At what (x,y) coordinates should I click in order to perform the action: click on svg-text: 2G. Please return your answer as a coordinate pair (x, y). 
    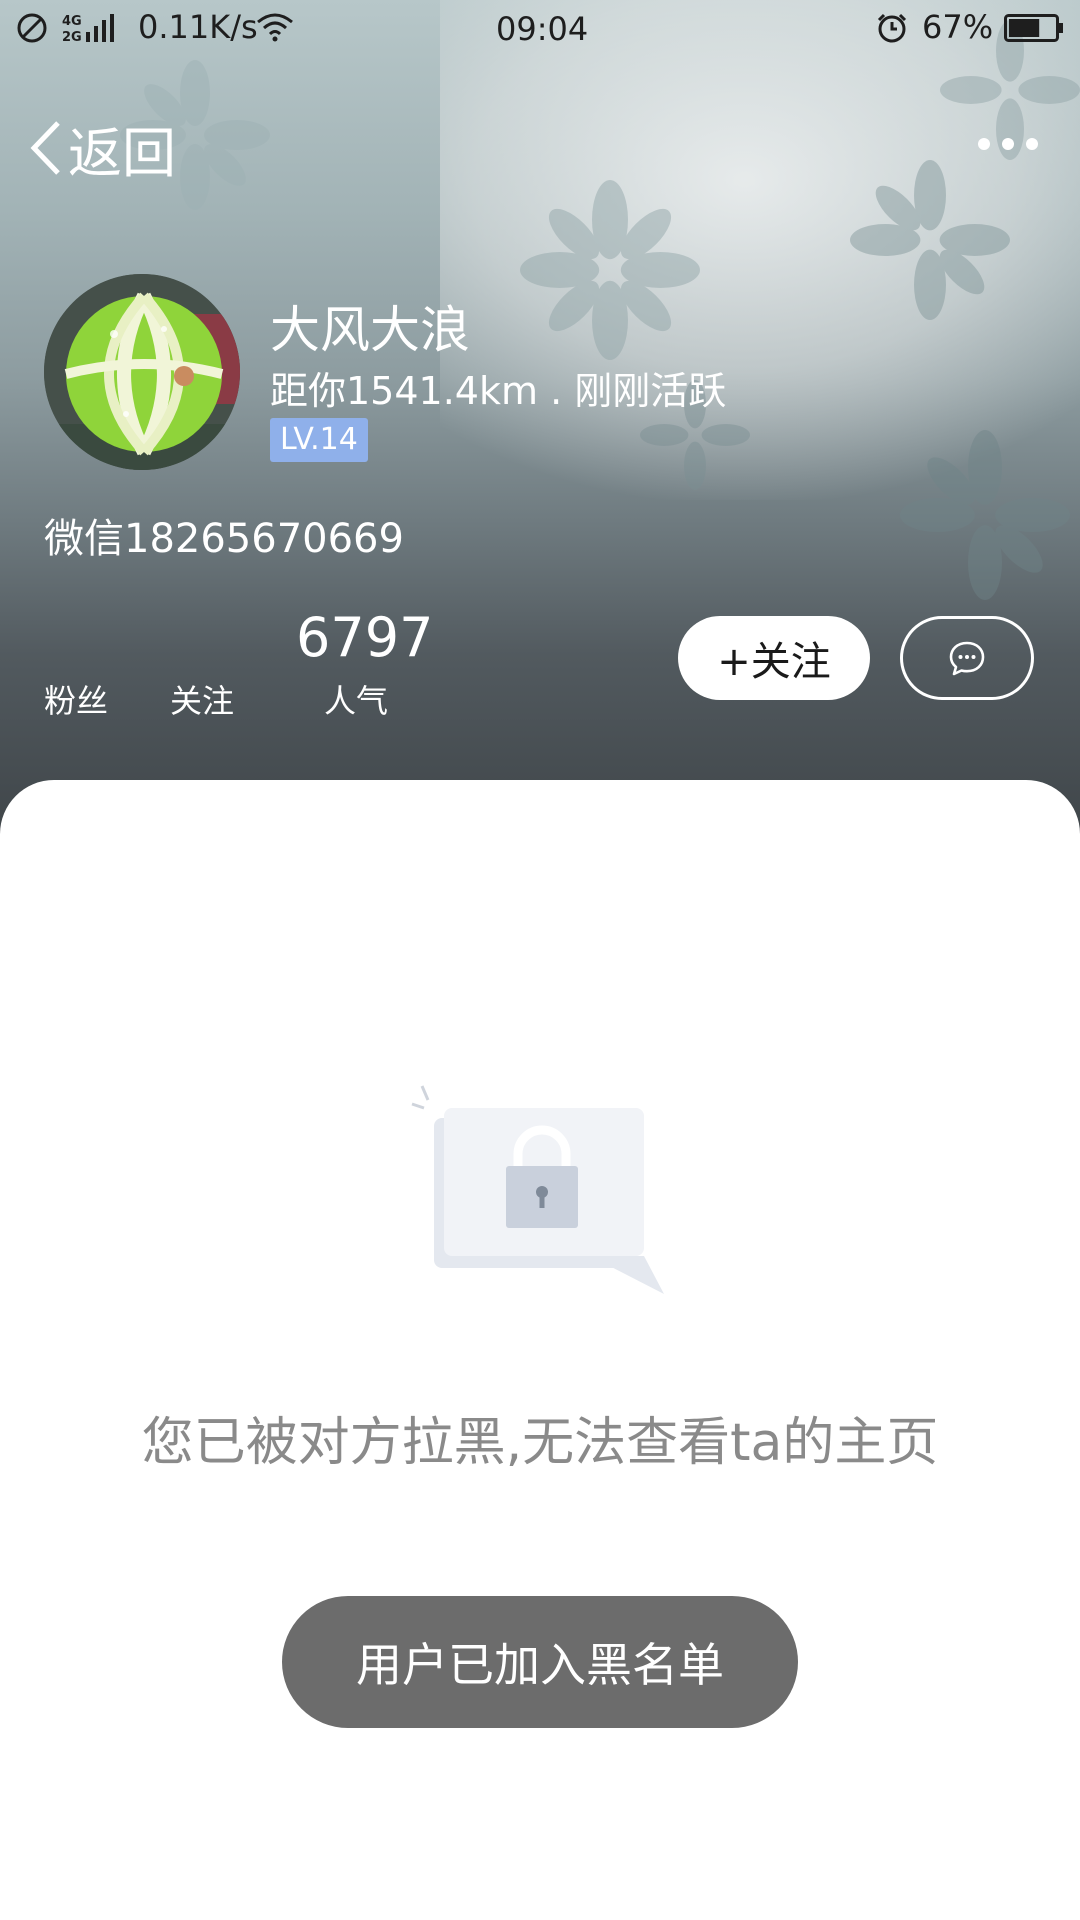
    Looking at the image, I should click on (72, 37).